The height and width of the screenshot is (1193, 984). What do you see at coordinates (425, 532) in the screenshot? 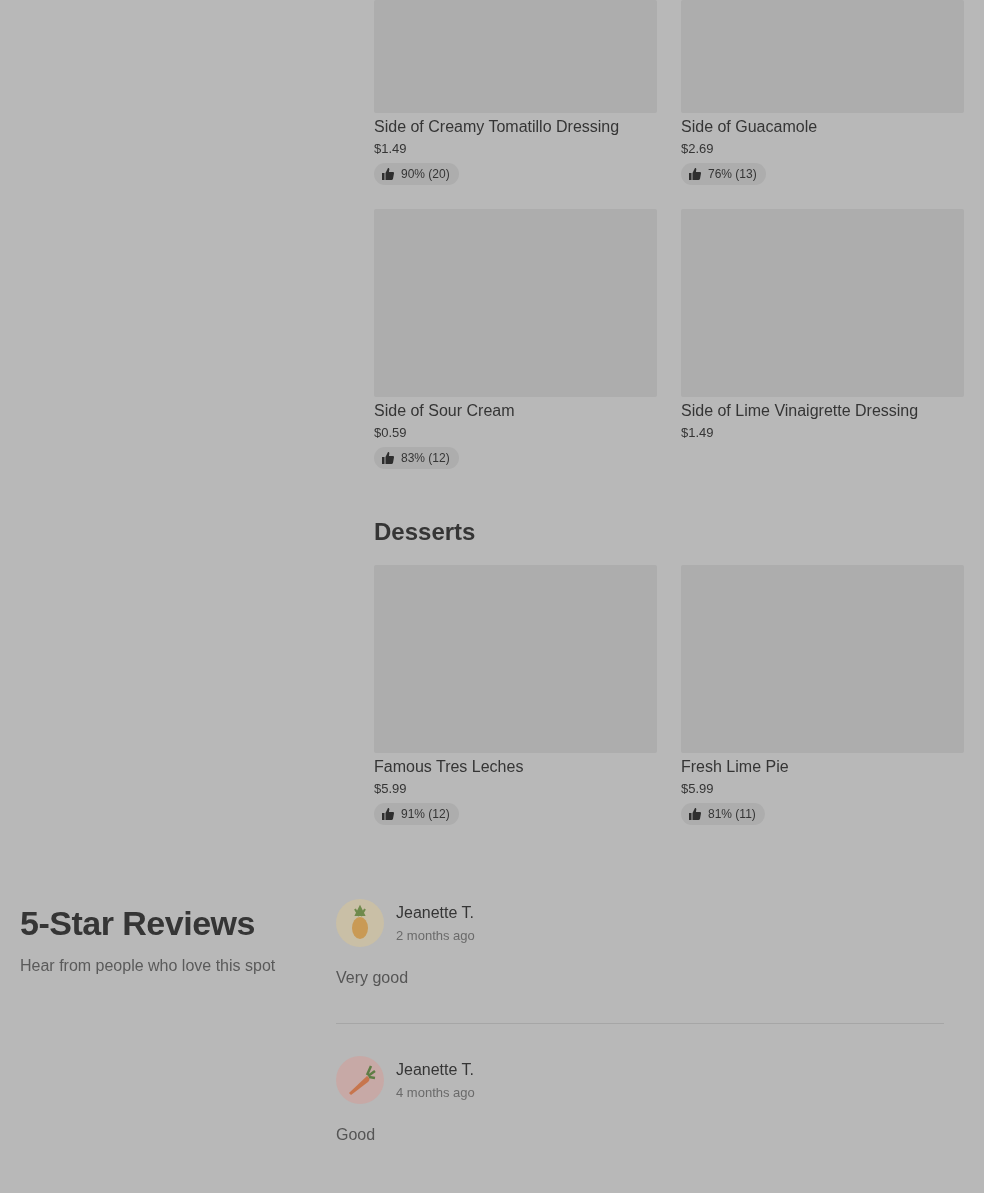
I see `section-heading: Desserts` at bounding box center [425, 532].